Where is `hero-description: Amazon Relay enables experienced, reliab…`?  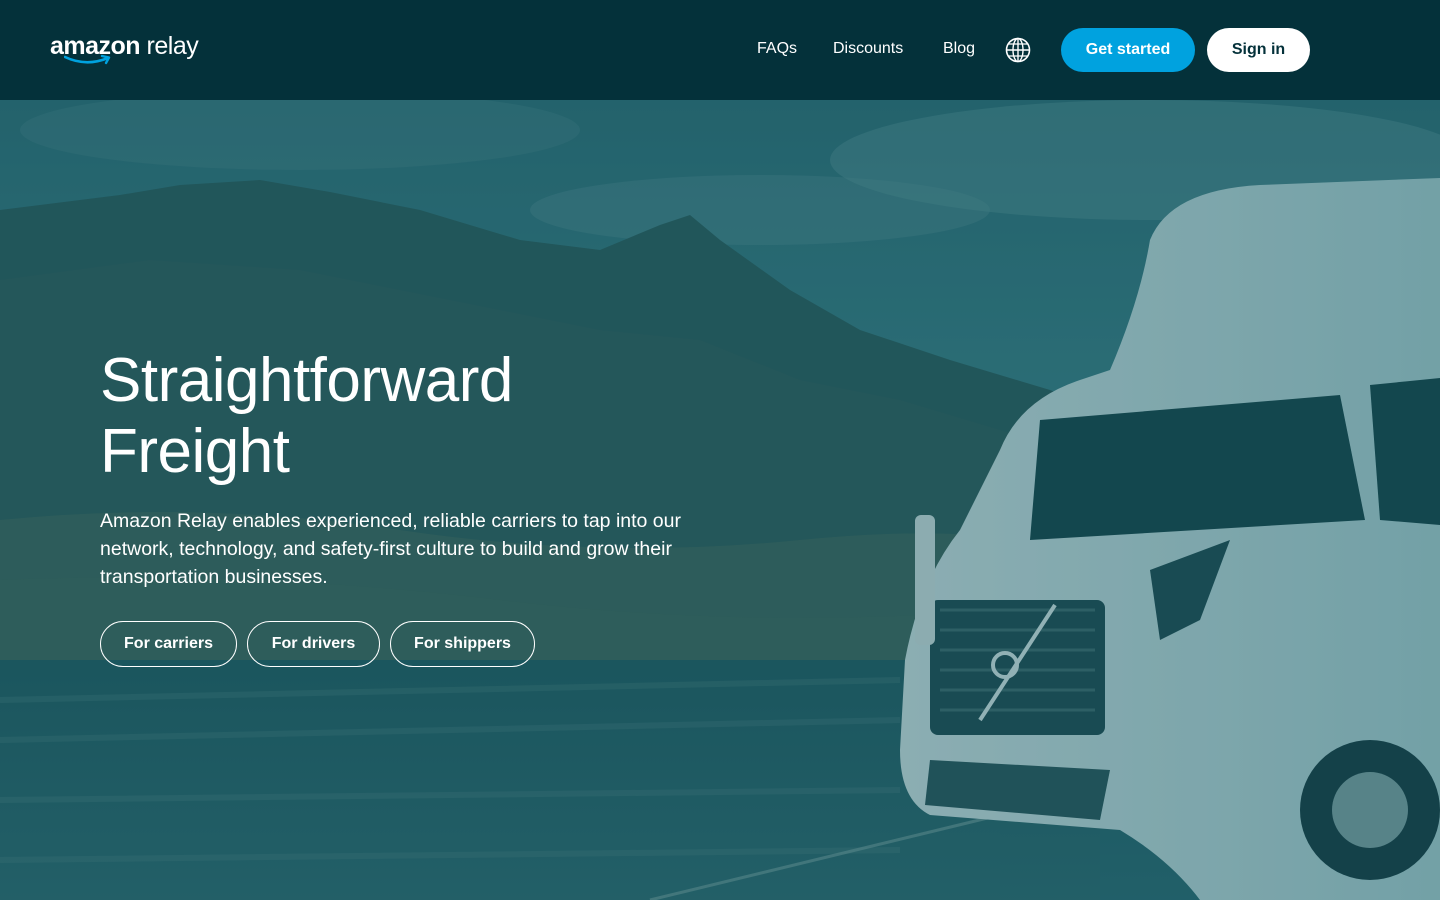 hero-description: Amazon Relay enables experienced, reliab… is located at coordinates (390, 549).